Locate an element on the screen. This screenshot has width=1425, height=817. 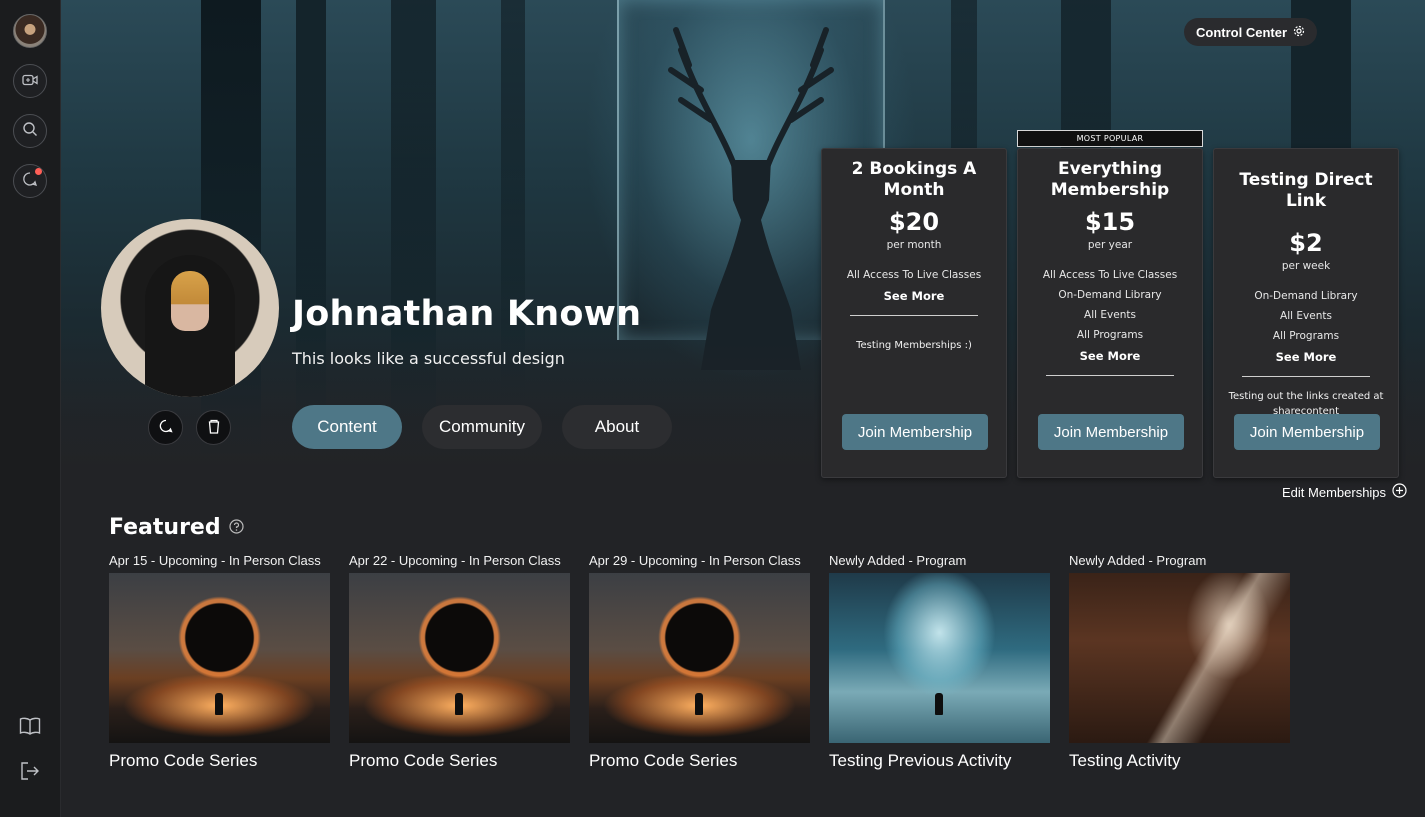
membership-price: $20 is located at coordinates (914, 222).